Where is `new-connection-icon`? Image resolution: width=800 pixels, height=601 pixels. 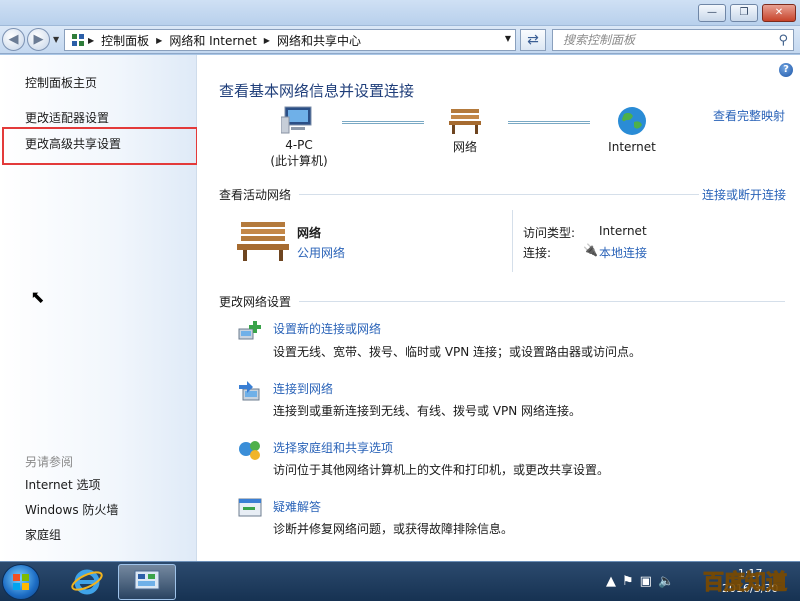
new-connection-icon is located at coordinates (249, 330).